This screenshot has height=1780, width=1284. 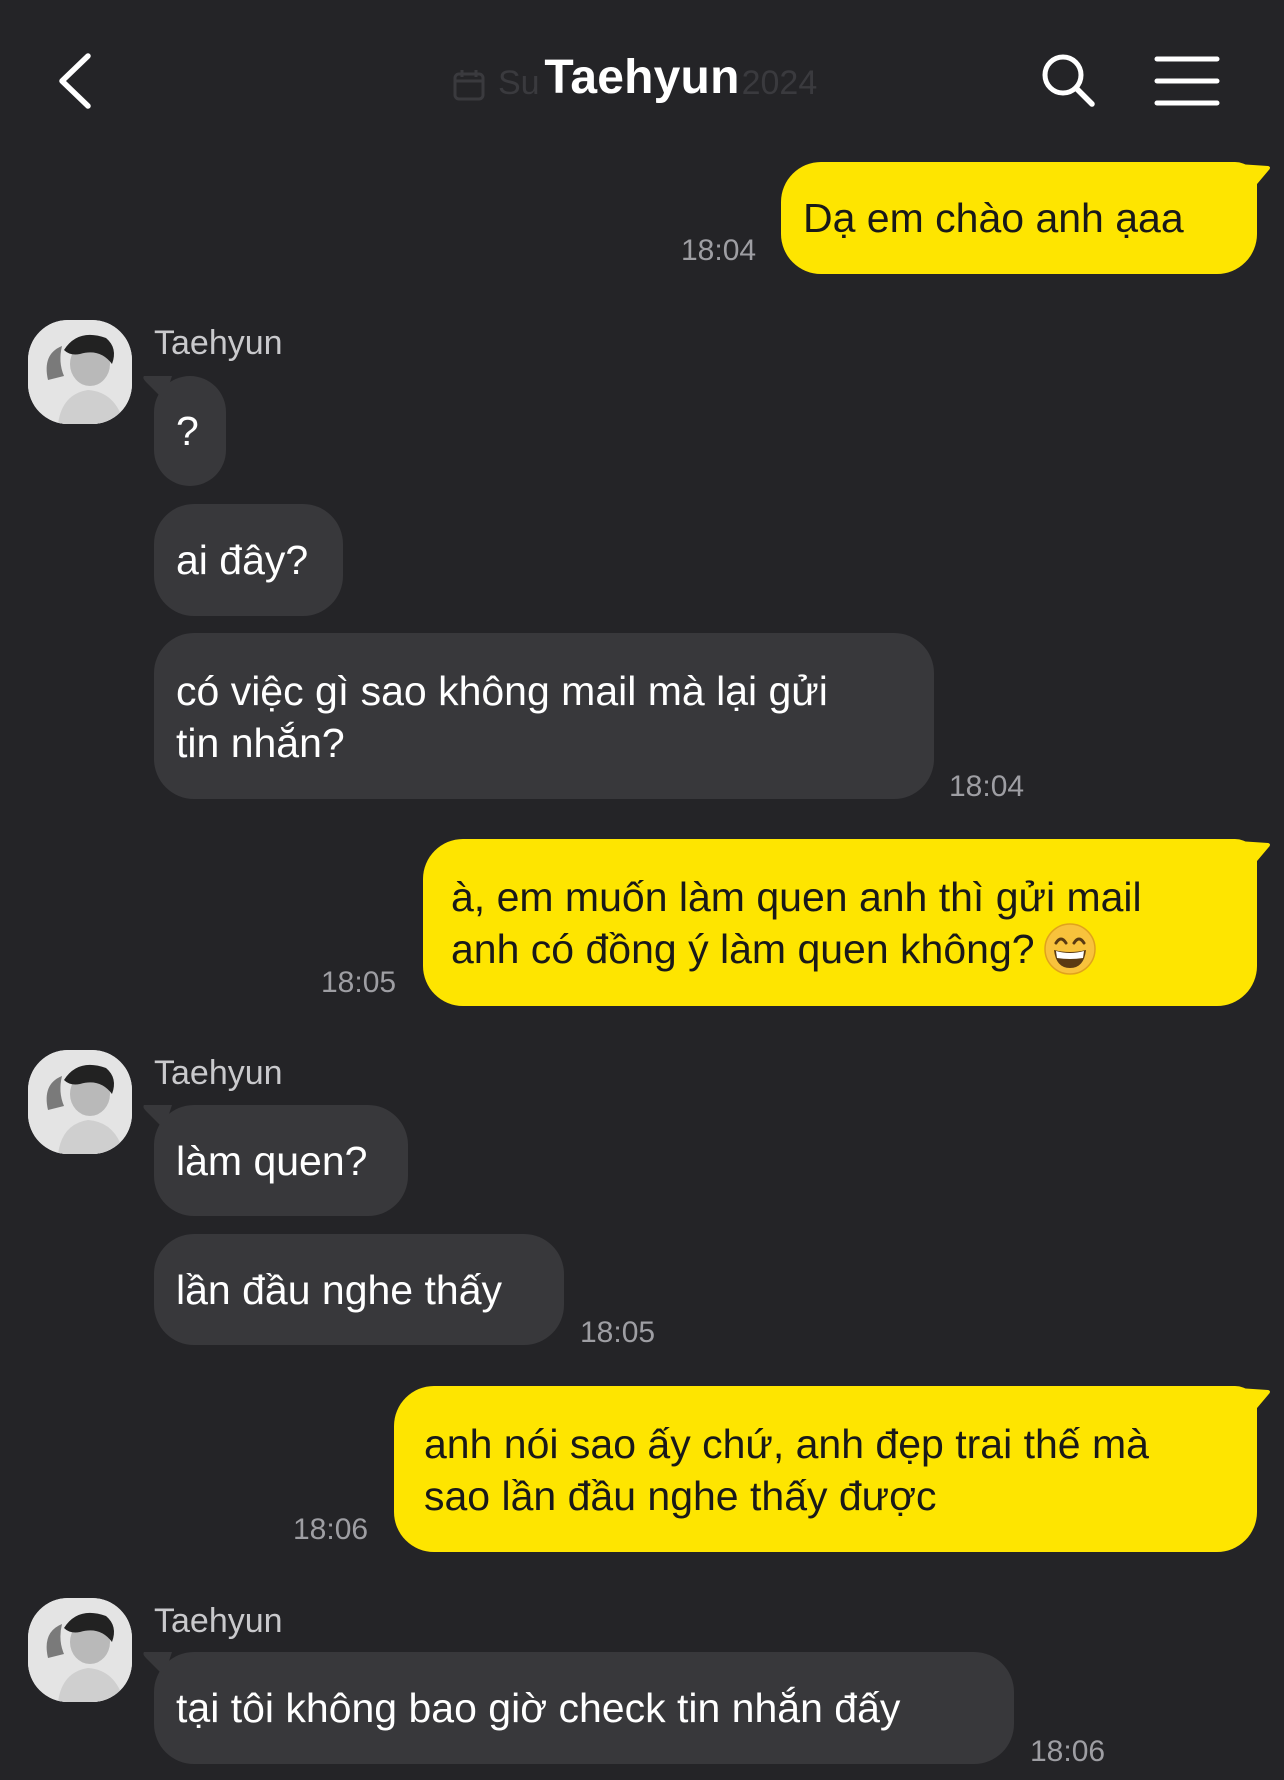 I want to click on outgoing-message-bubble: Dạ em chào anh ạaa, so click(x=1019, y=218).